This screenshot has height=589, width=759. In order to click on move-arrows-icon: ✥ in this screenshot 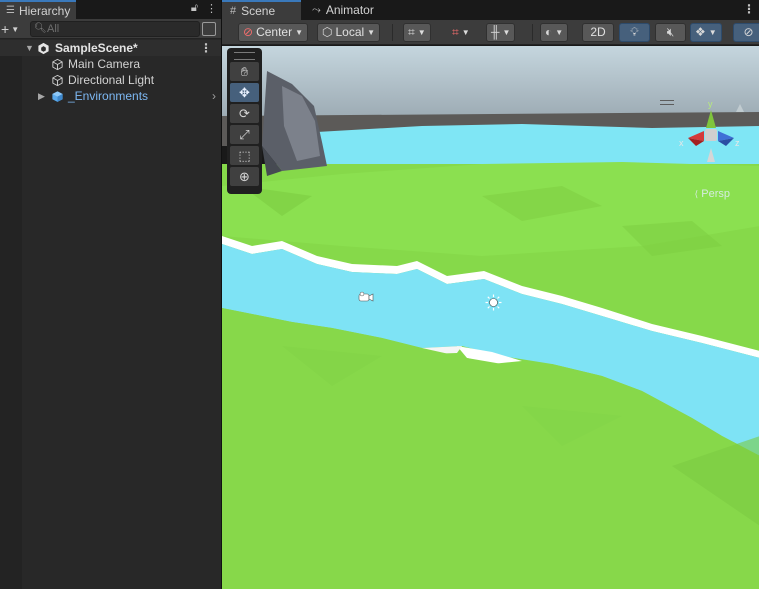, I will do `click(244, 92)`.